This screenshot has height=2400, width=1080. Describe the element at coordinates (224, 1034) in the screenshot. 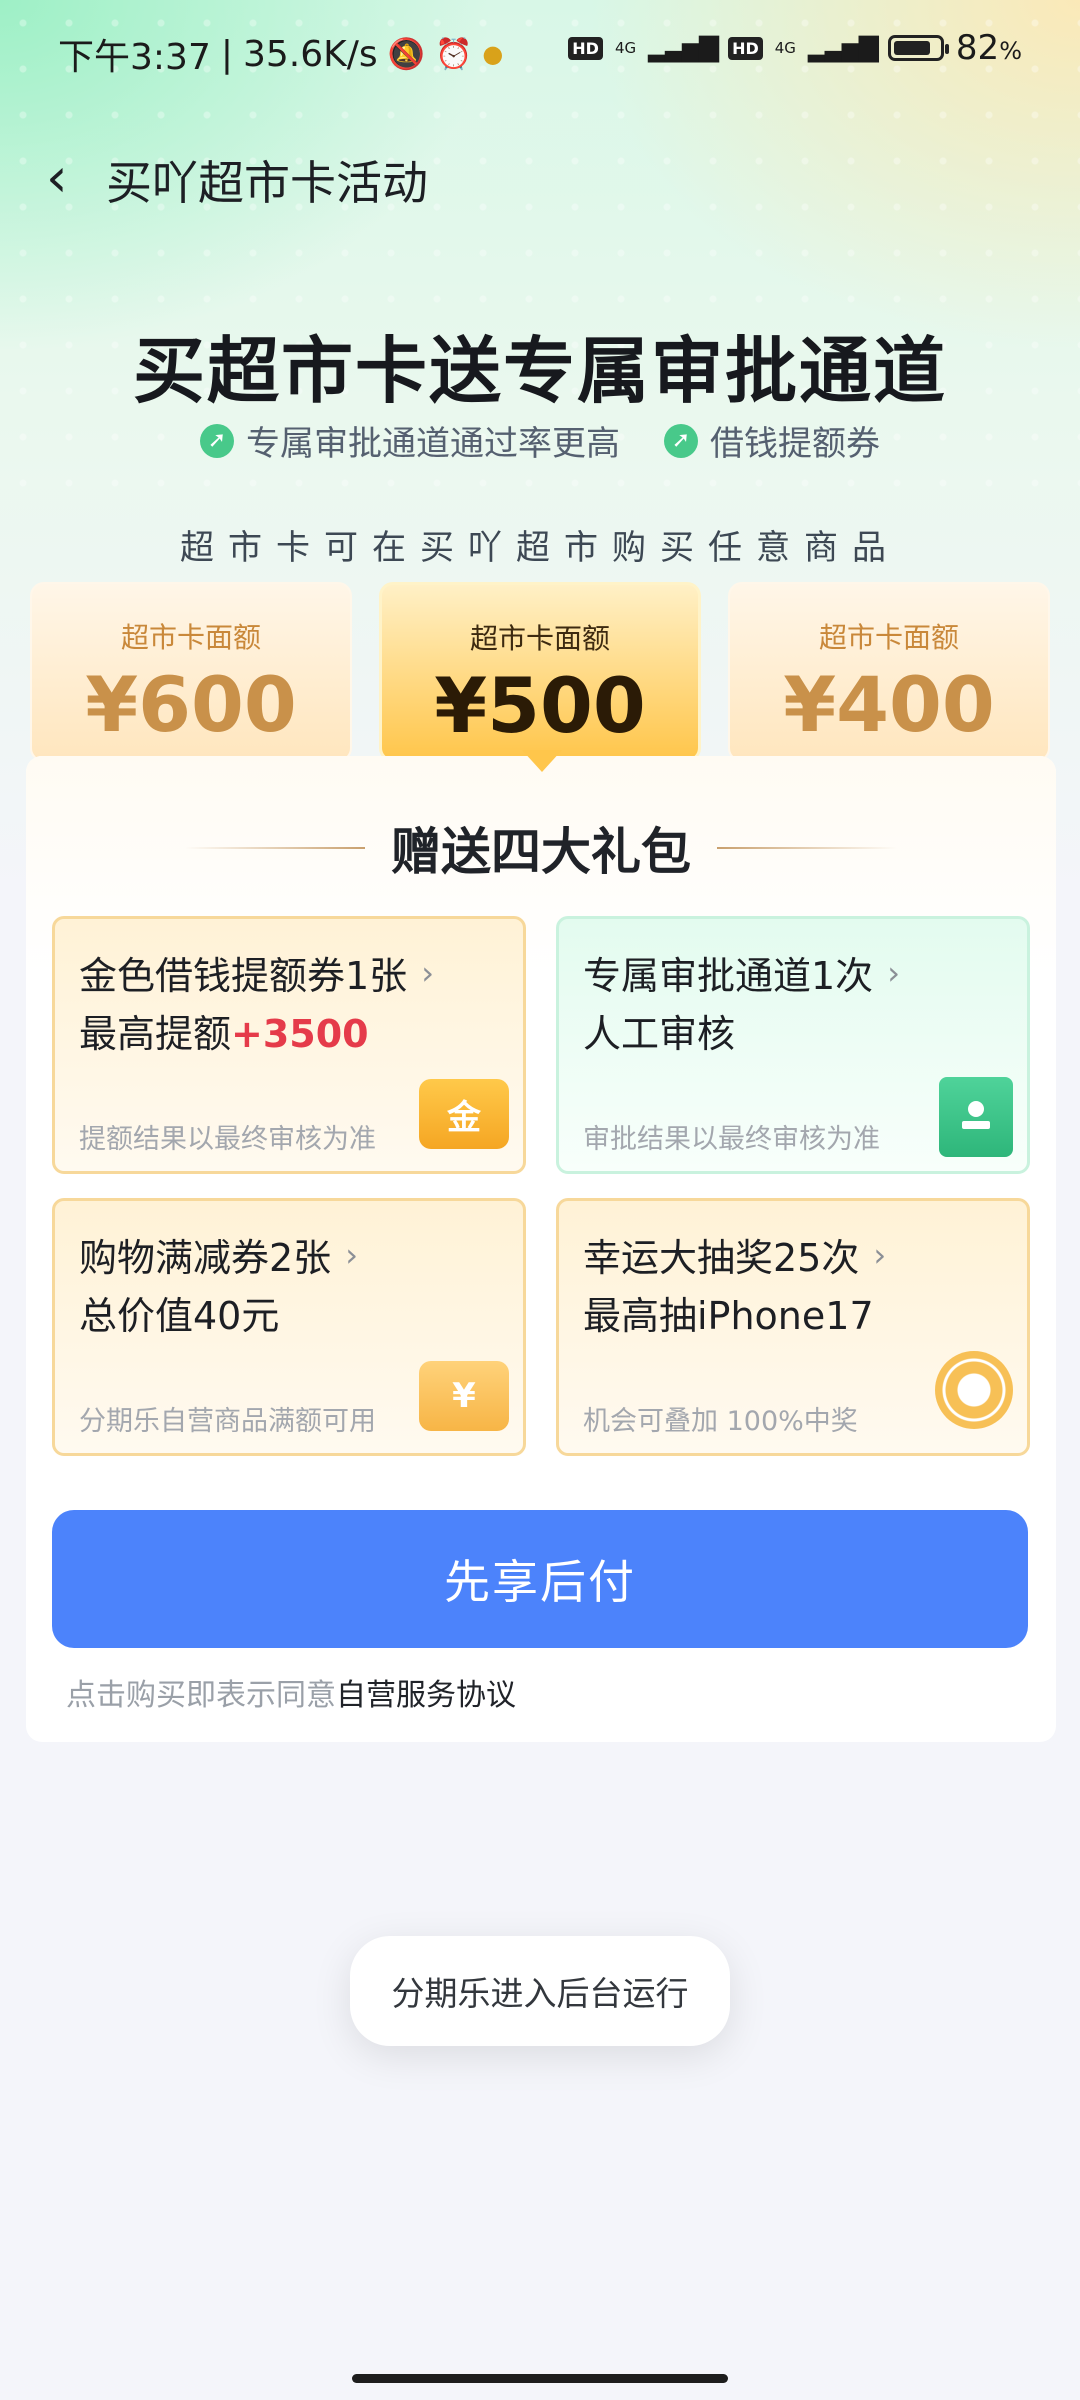

I see `gift-line2: 最高提额+3500` at that location.